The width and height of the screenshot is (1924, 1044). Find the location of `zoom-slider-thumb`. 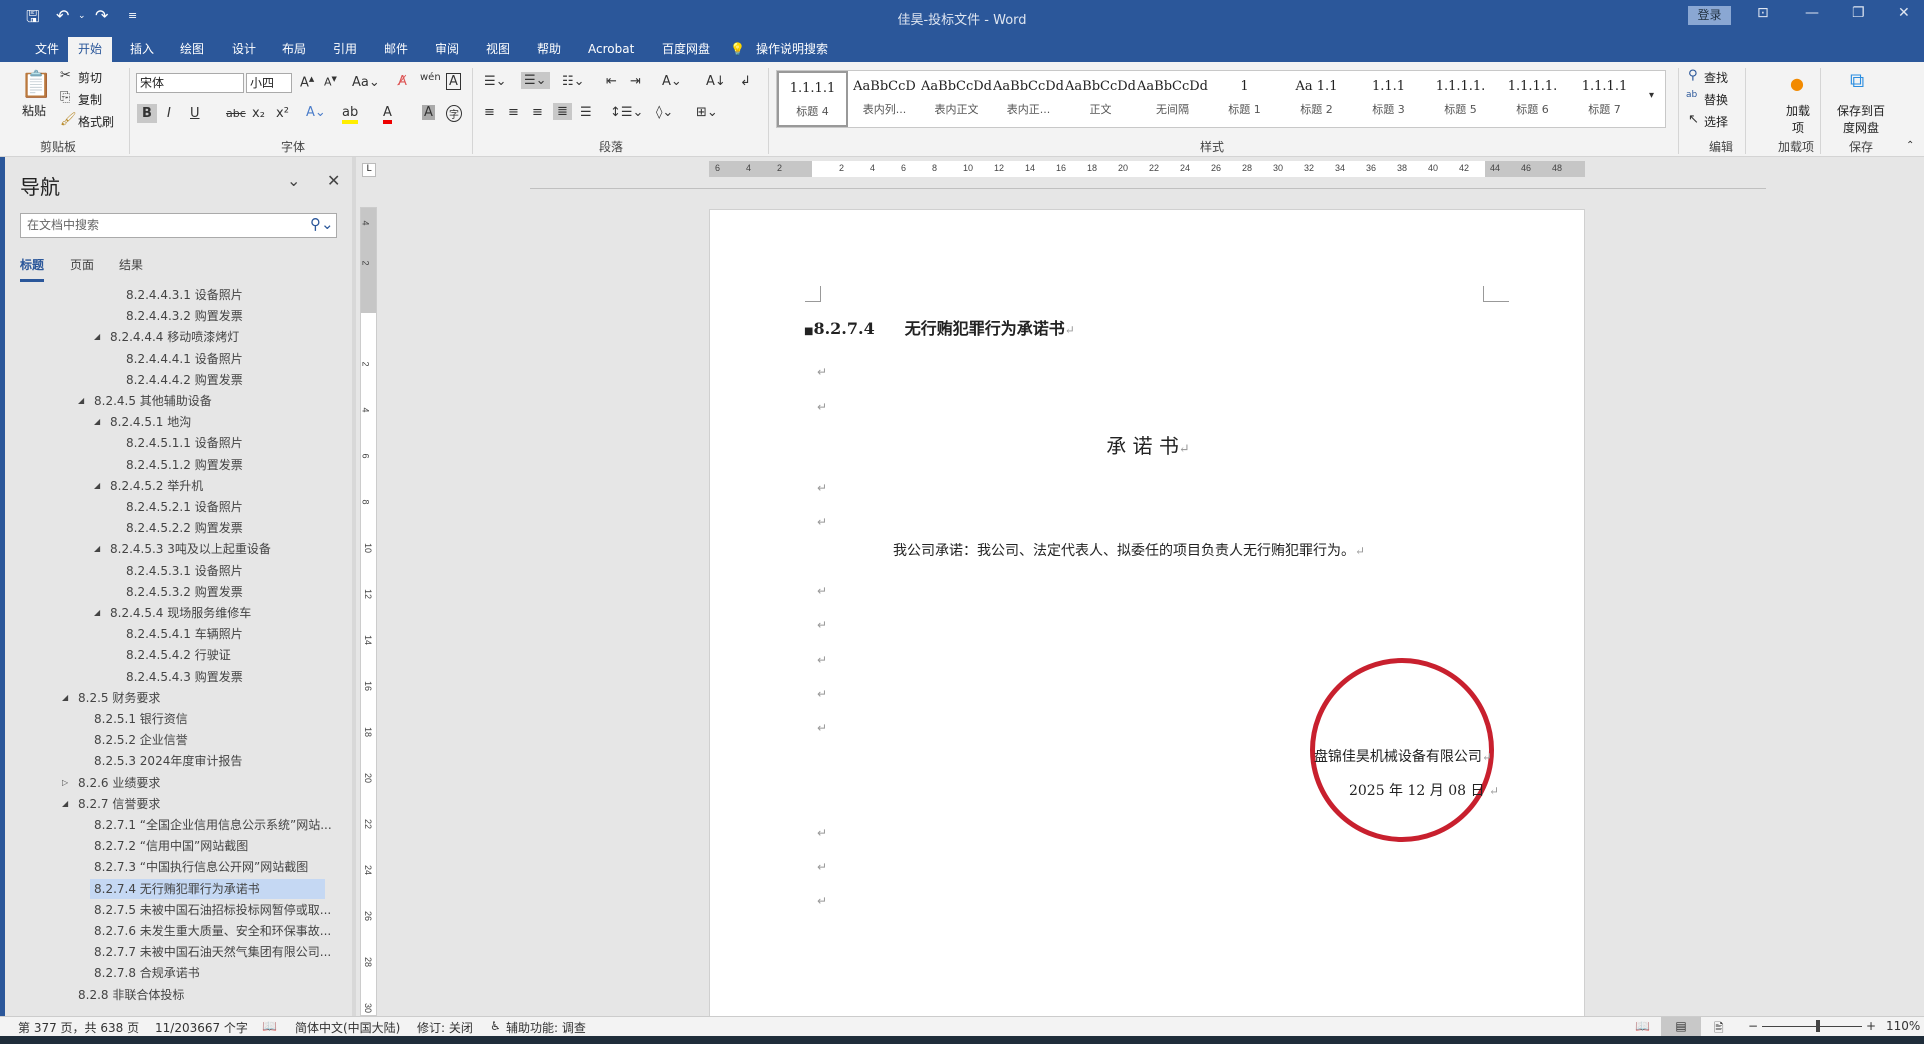

zoom-slider-thumb is located at coordinates (1817, 1026).